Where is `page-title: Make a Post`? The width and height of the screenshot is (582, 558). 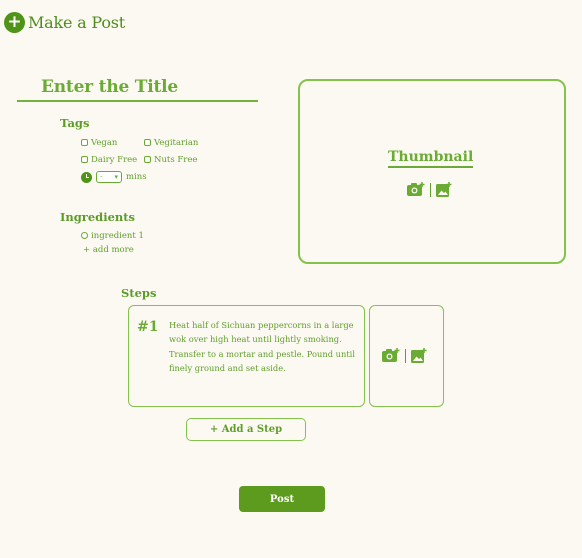
page-title: Make a Post is located at coordinates (76, 22).